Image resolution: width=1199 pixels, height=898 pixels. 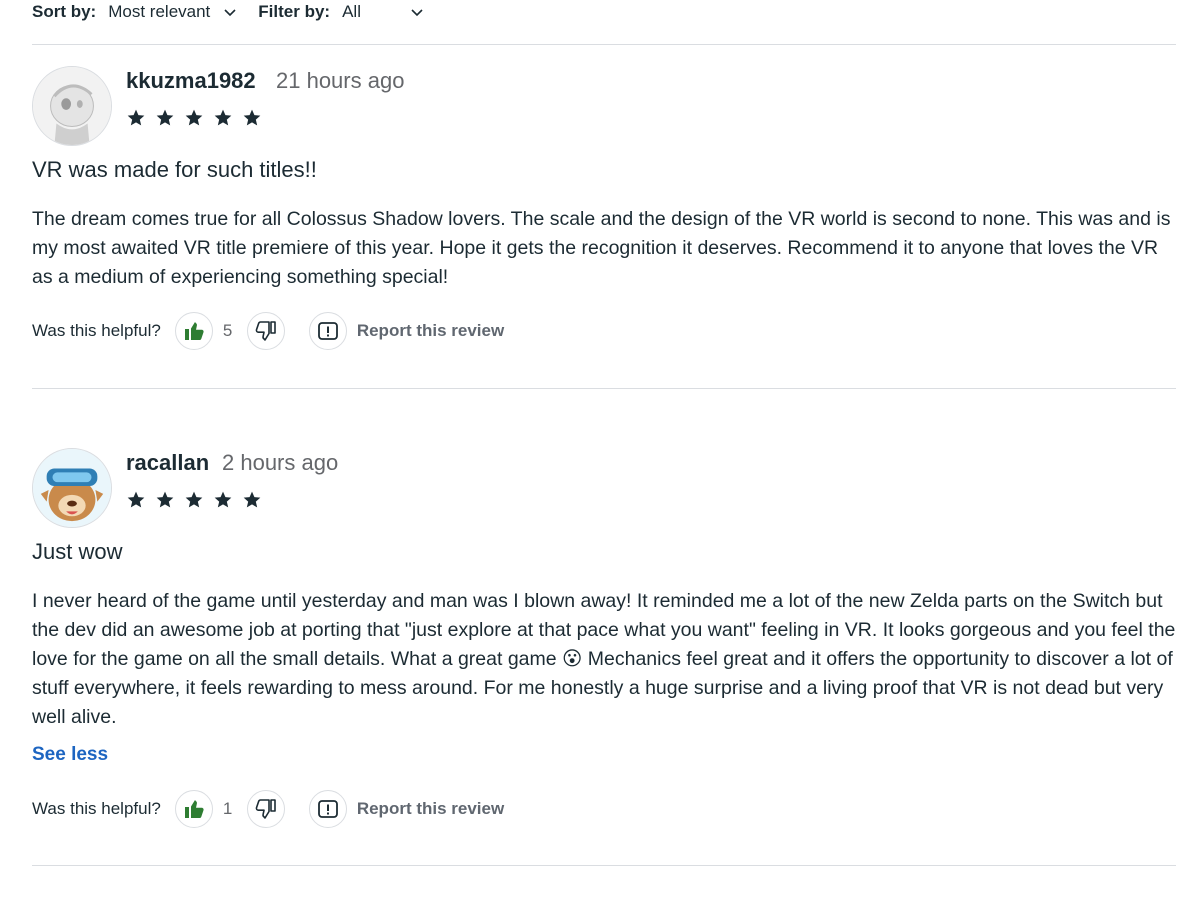 I want to click on filter-value: All, so click(x=351, y=11).